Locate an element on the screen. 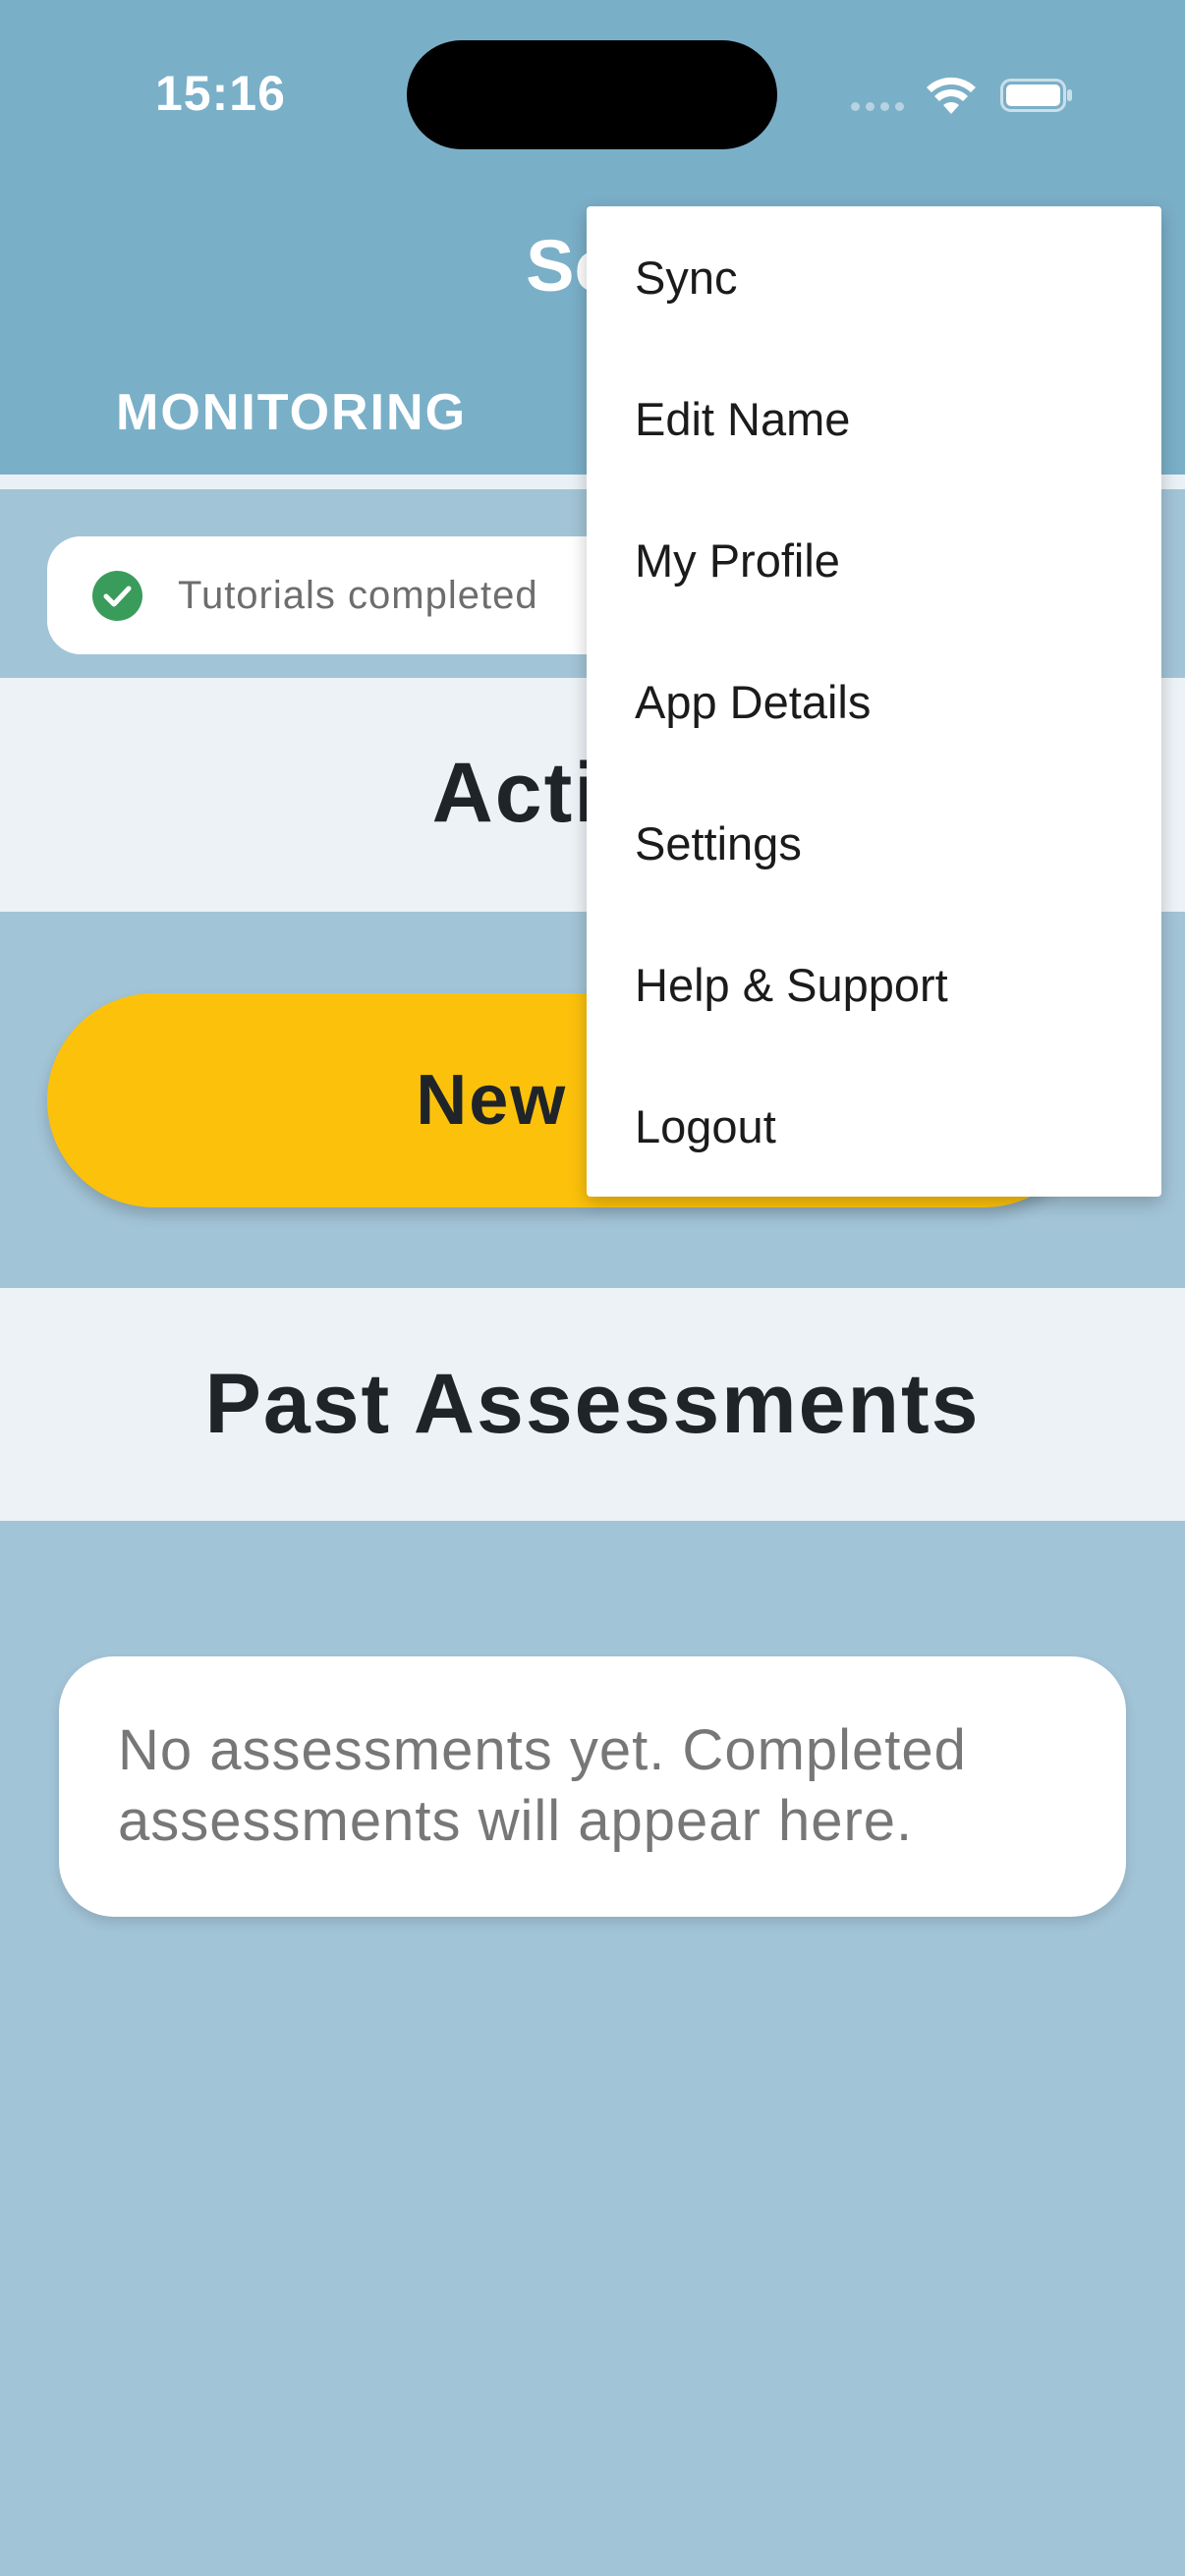  menu-item-edit-name: Edit Name is located at coordinates (874, 418).